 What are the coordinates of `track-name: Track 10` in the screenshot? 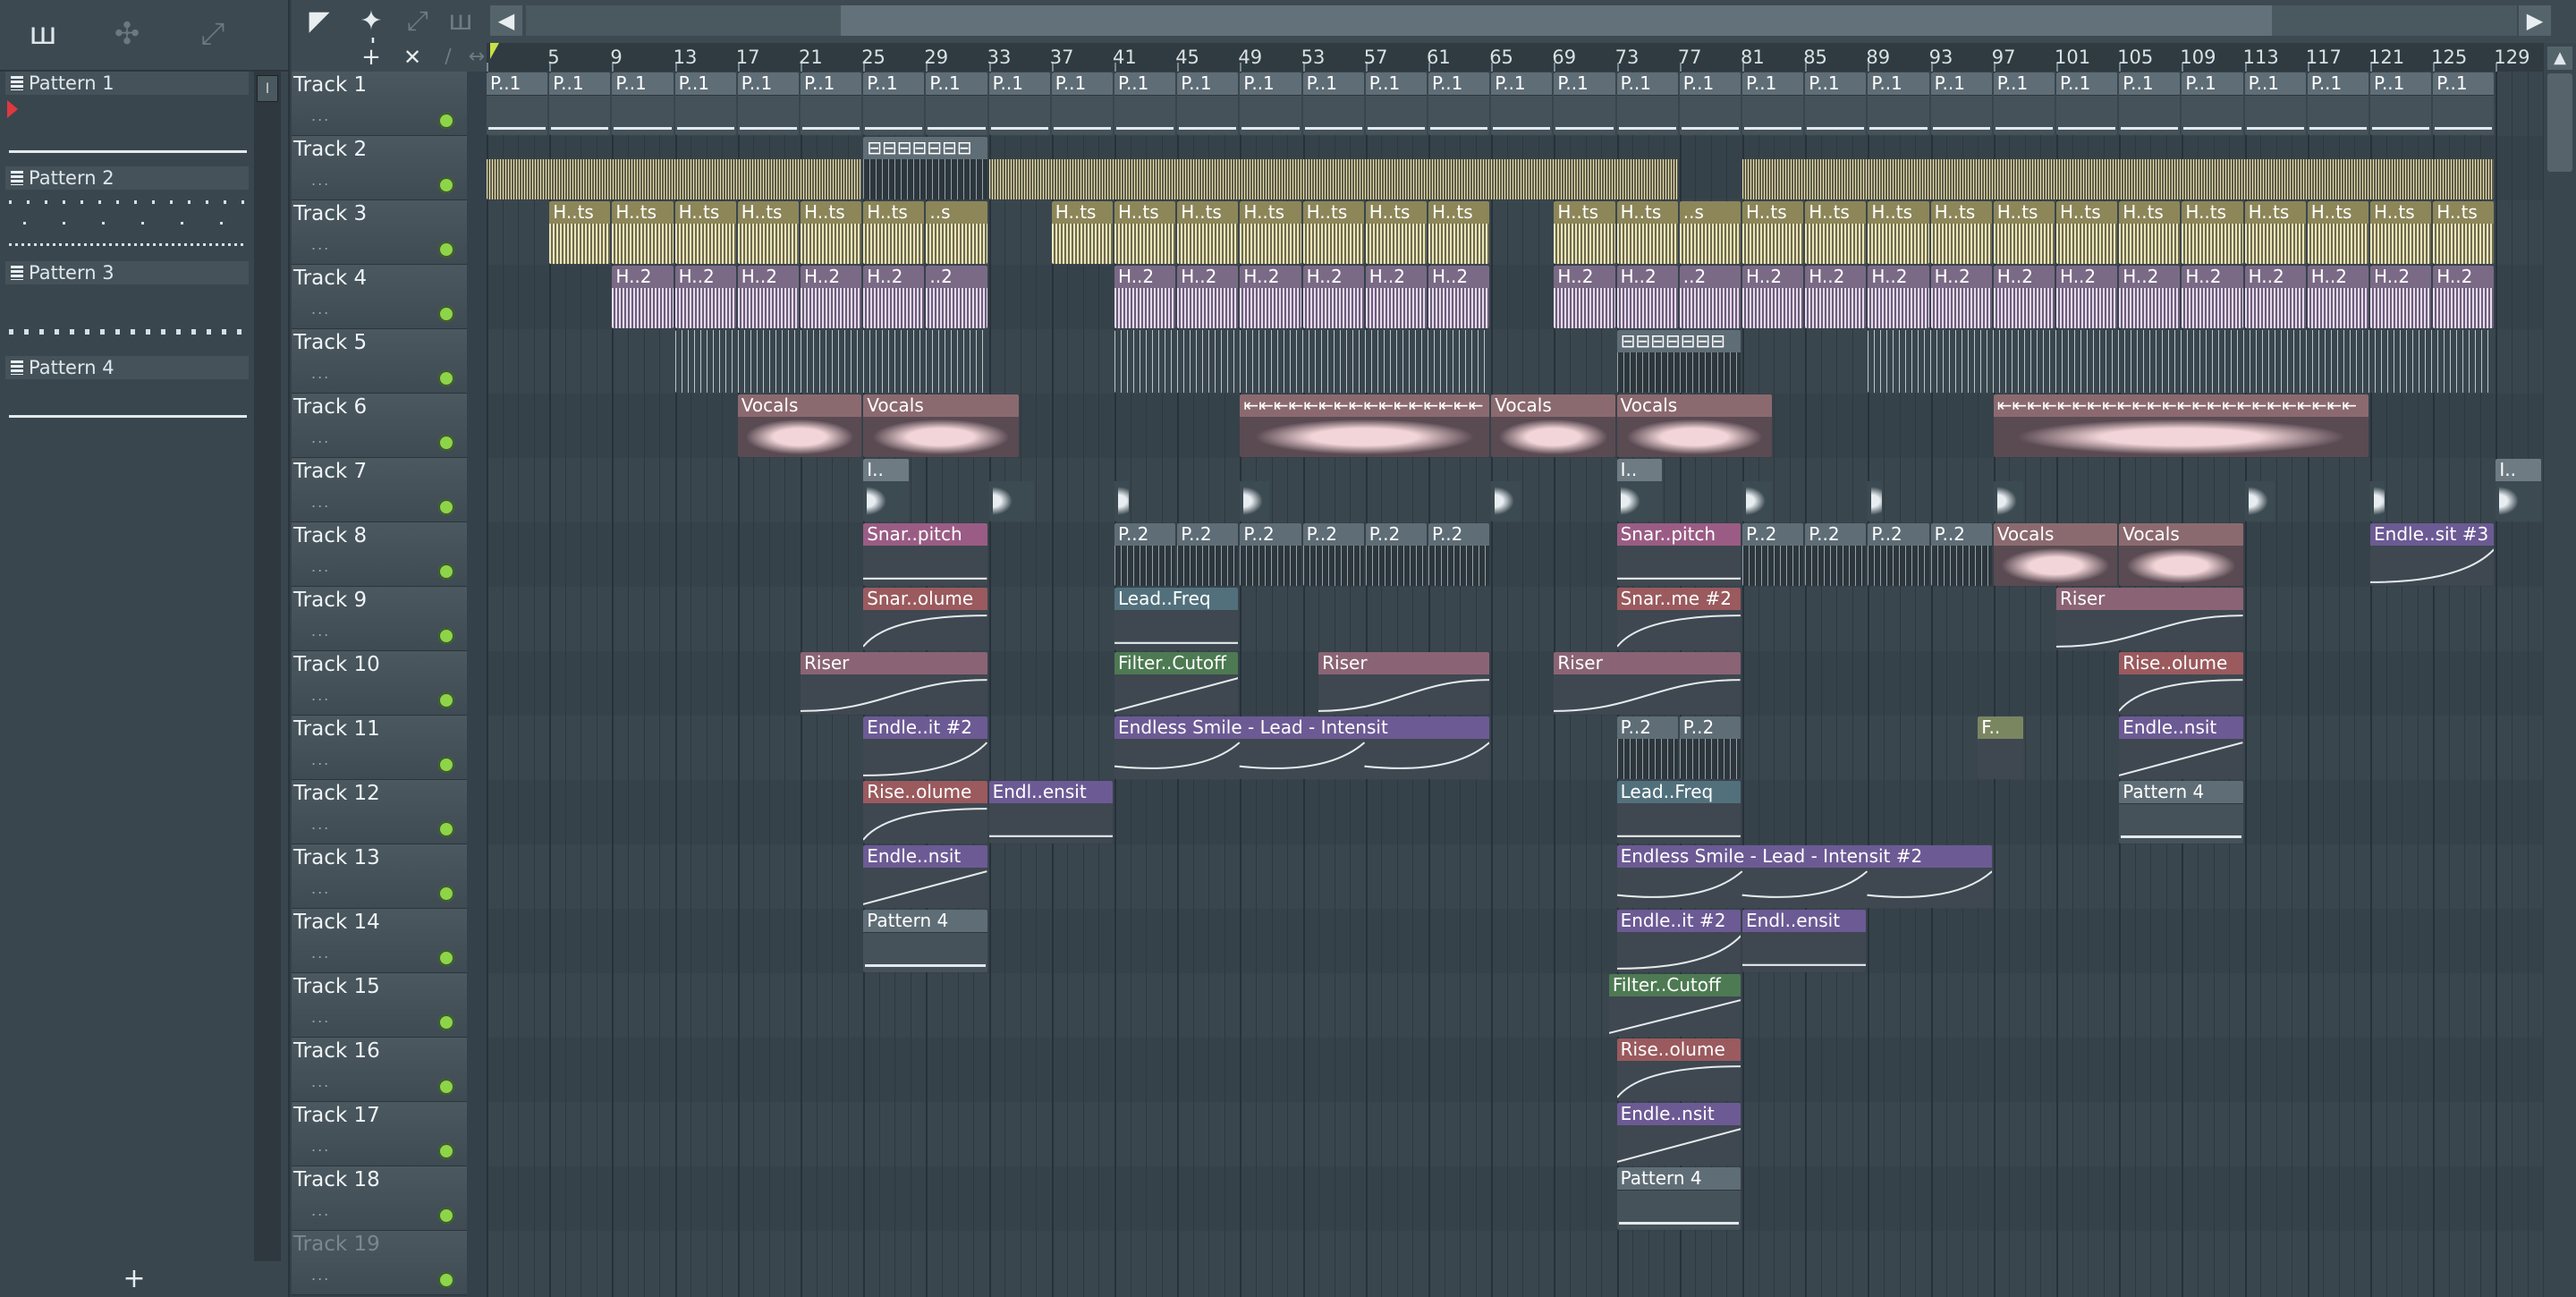 It's located at (336, 664).